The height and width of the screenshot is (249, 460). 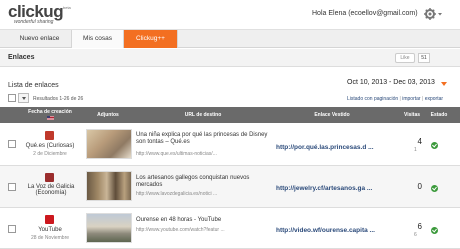 I want to click on clickug-logo: clickug wonderful sharing beta, so click(x=39, y=14).